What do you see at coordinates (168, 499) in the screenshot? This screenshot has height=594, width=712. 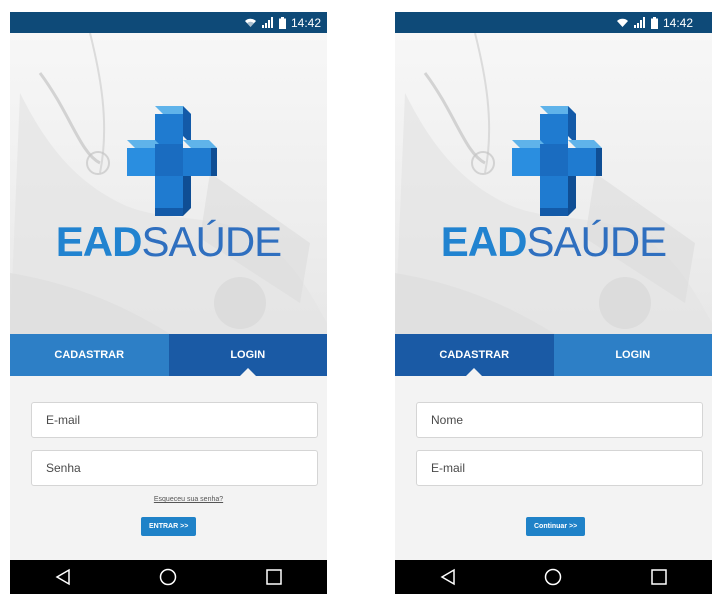 I see `forgot-password-link: Esqueceu sua senha?` at bounding box center [168, 499].